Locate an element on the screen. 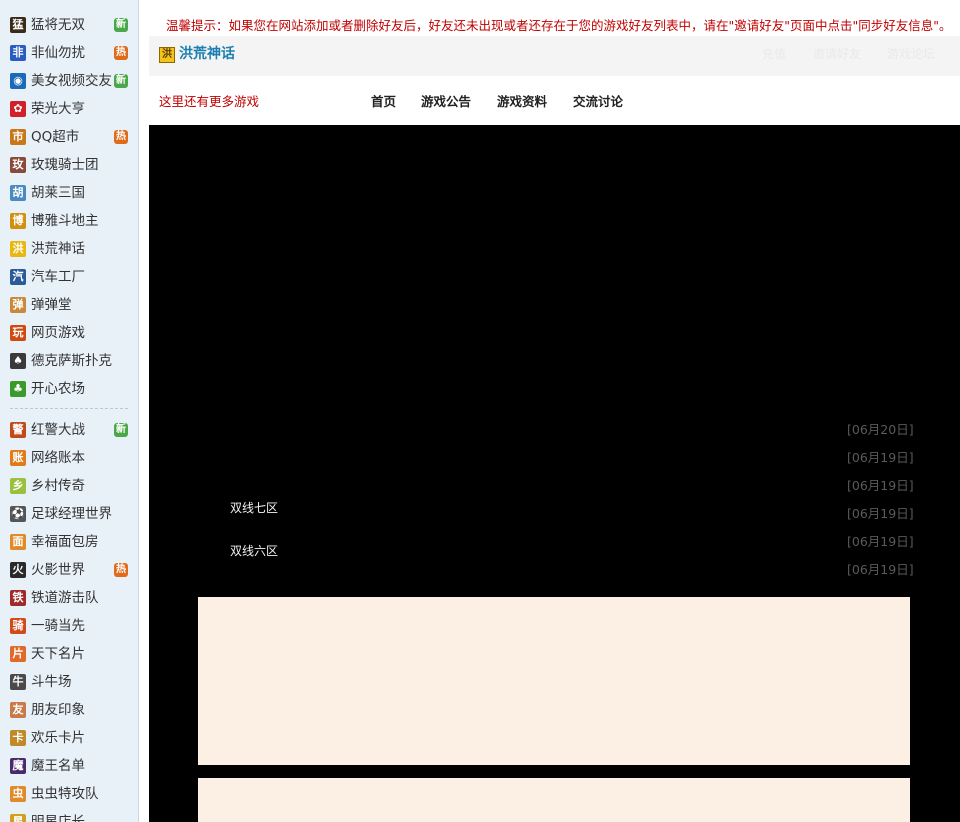 This screenshot has height=822, width=960. doudizhu-icon: 博 is located at coordinates (18, 221).